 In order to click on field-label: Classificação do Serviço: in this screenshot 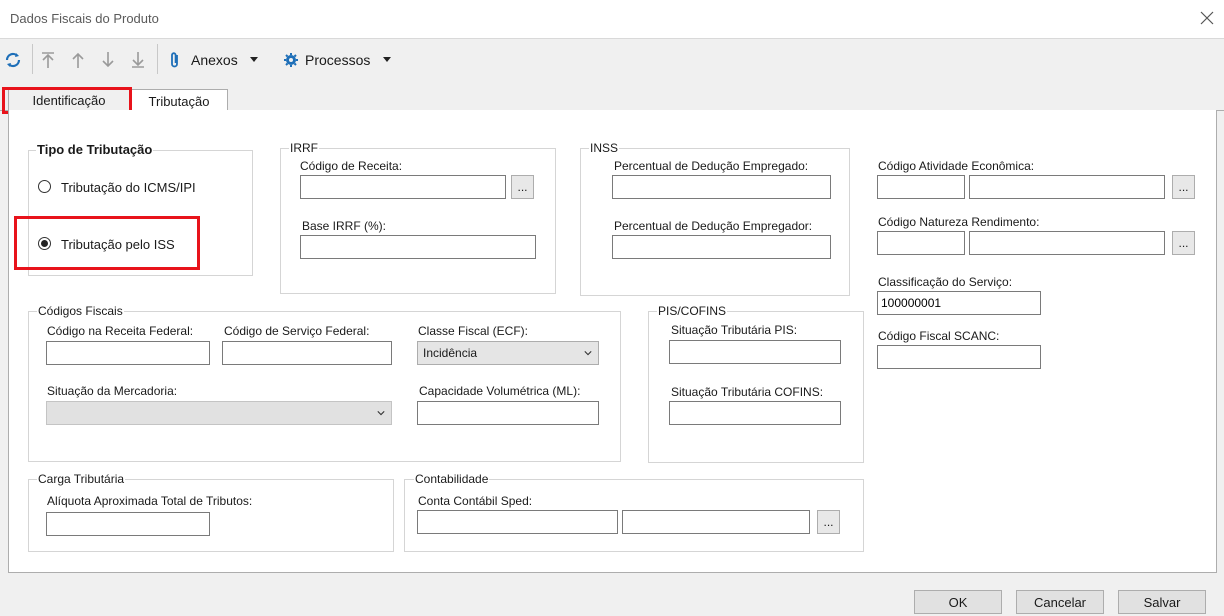, I will do `click(945, 282)`.